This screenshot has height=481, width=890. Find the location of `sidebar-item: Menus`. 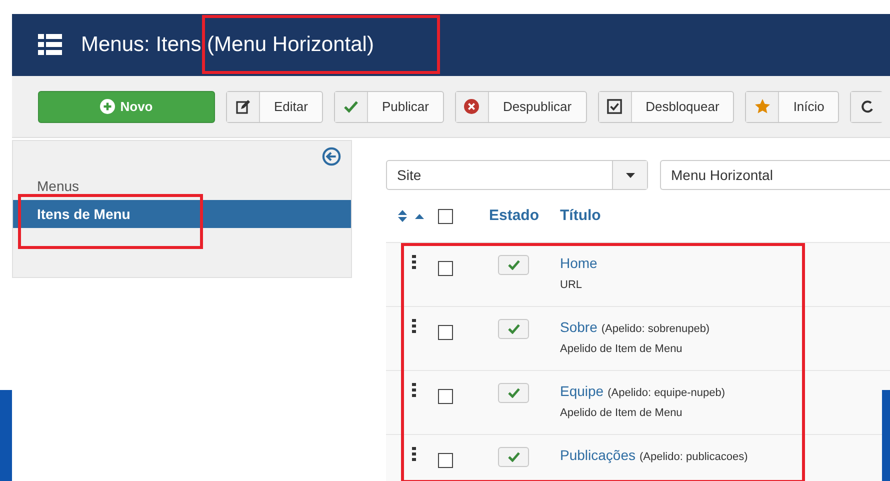

sidebar-item: Menus is located at coordinates (182, 186).